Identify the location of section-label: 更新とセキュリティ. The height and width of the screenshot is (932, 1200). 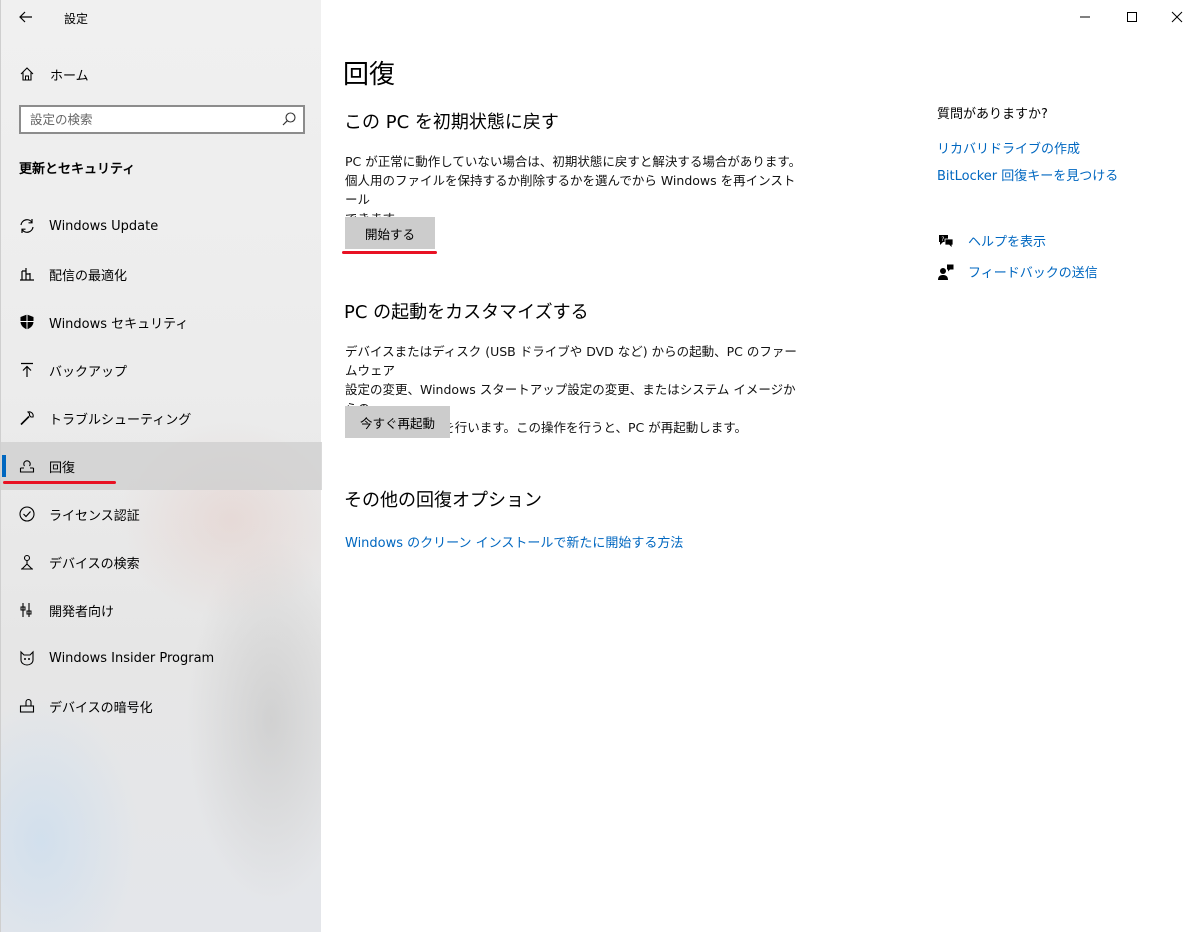
(77, 169).